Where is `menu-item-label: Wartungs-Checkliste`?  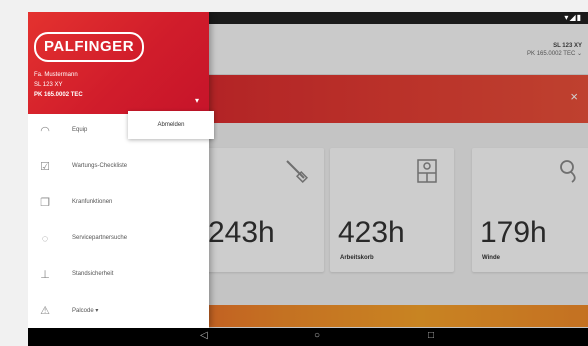
menu-item-label: Wartungs-Checkliste is located at coordinates (100, 166).